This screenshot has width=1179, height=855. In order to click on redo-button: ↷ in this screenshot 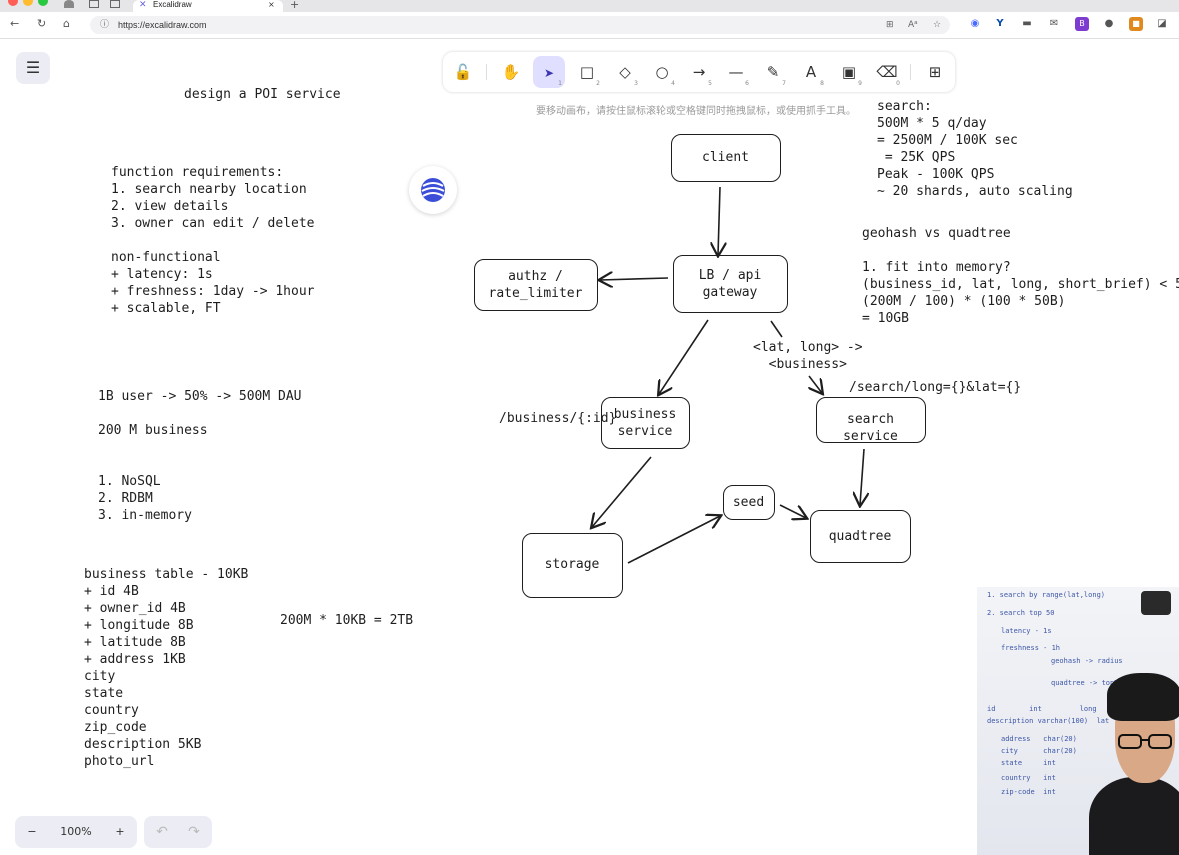, I will do `click(194, 832)`.